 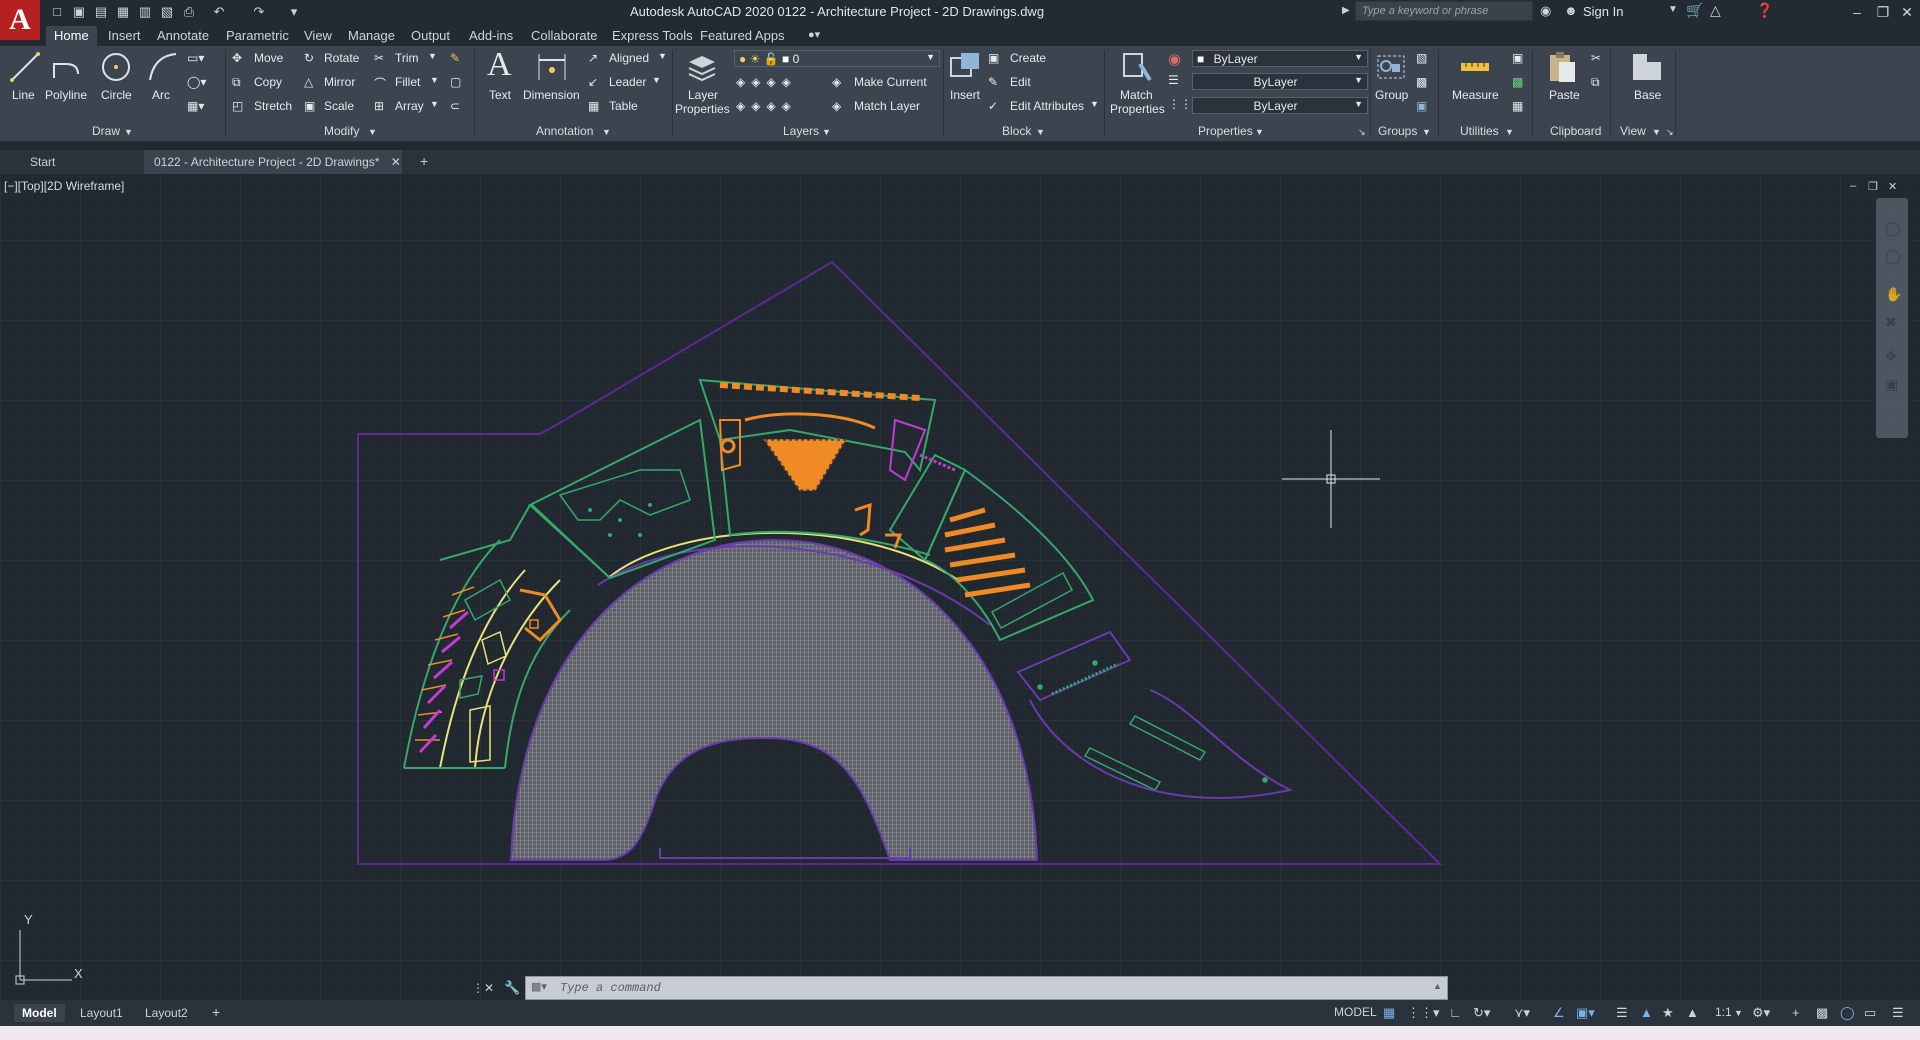 I want to click on undo-icon: ↶, so click(x=219, y=12).